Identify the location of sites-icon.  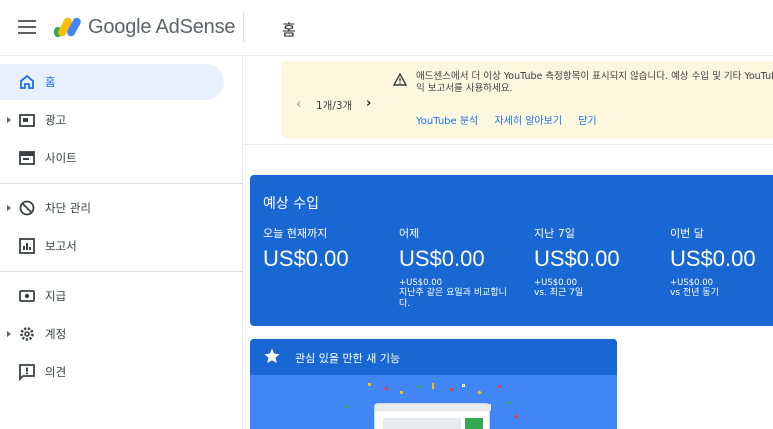
(27, 158).